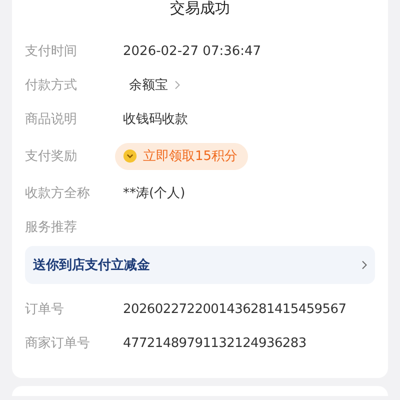 Image resolution: width=400 pixels, height=400 pixels. What do you see at coordinates (130, 156) in the screenshot?
I see `coin-icon` at bounding box center [130, 156].